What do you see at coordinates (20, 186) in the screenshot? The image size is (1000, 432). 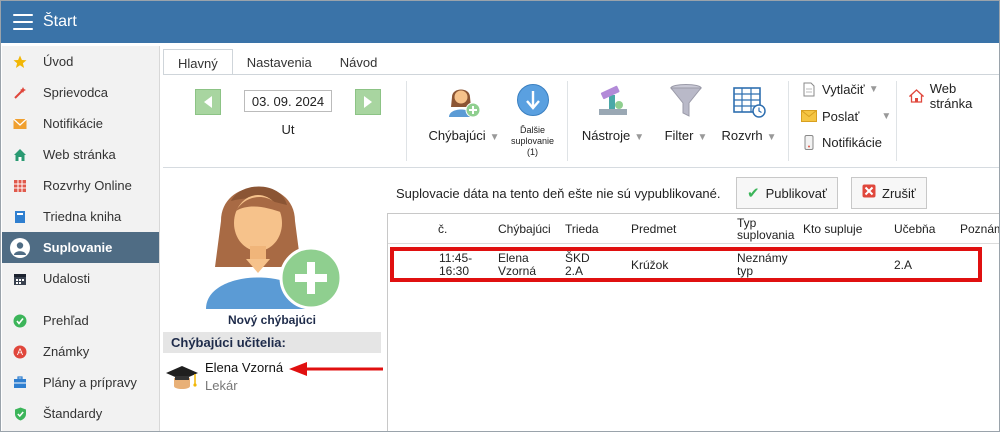 I see `calendar-grid-icon` at bounding box center [20, 186].